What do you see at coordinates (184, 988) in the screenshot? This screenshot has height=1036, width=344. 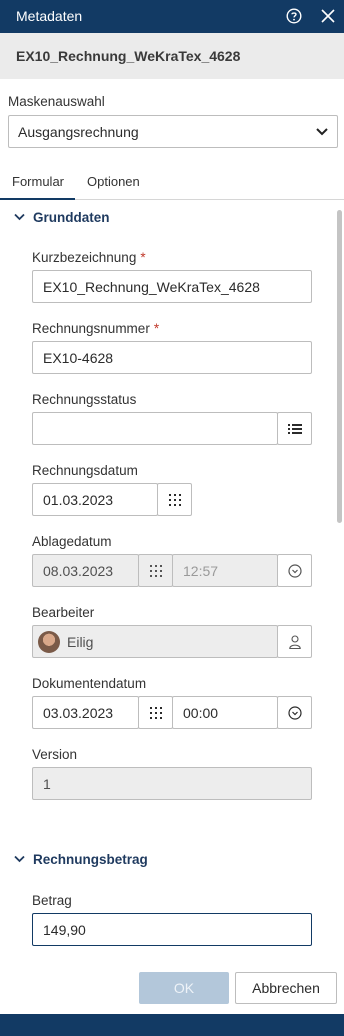 I see `ok-button: OK` at bounding box center [184, 988].